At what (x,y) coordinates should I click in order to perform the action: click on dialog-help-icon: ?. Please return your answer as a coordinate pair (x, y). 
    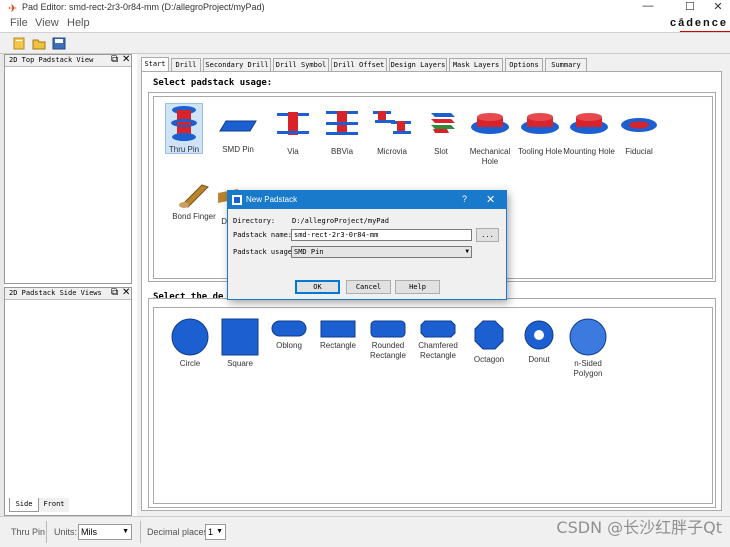
    Looking at the image, I should click on (464, 199).